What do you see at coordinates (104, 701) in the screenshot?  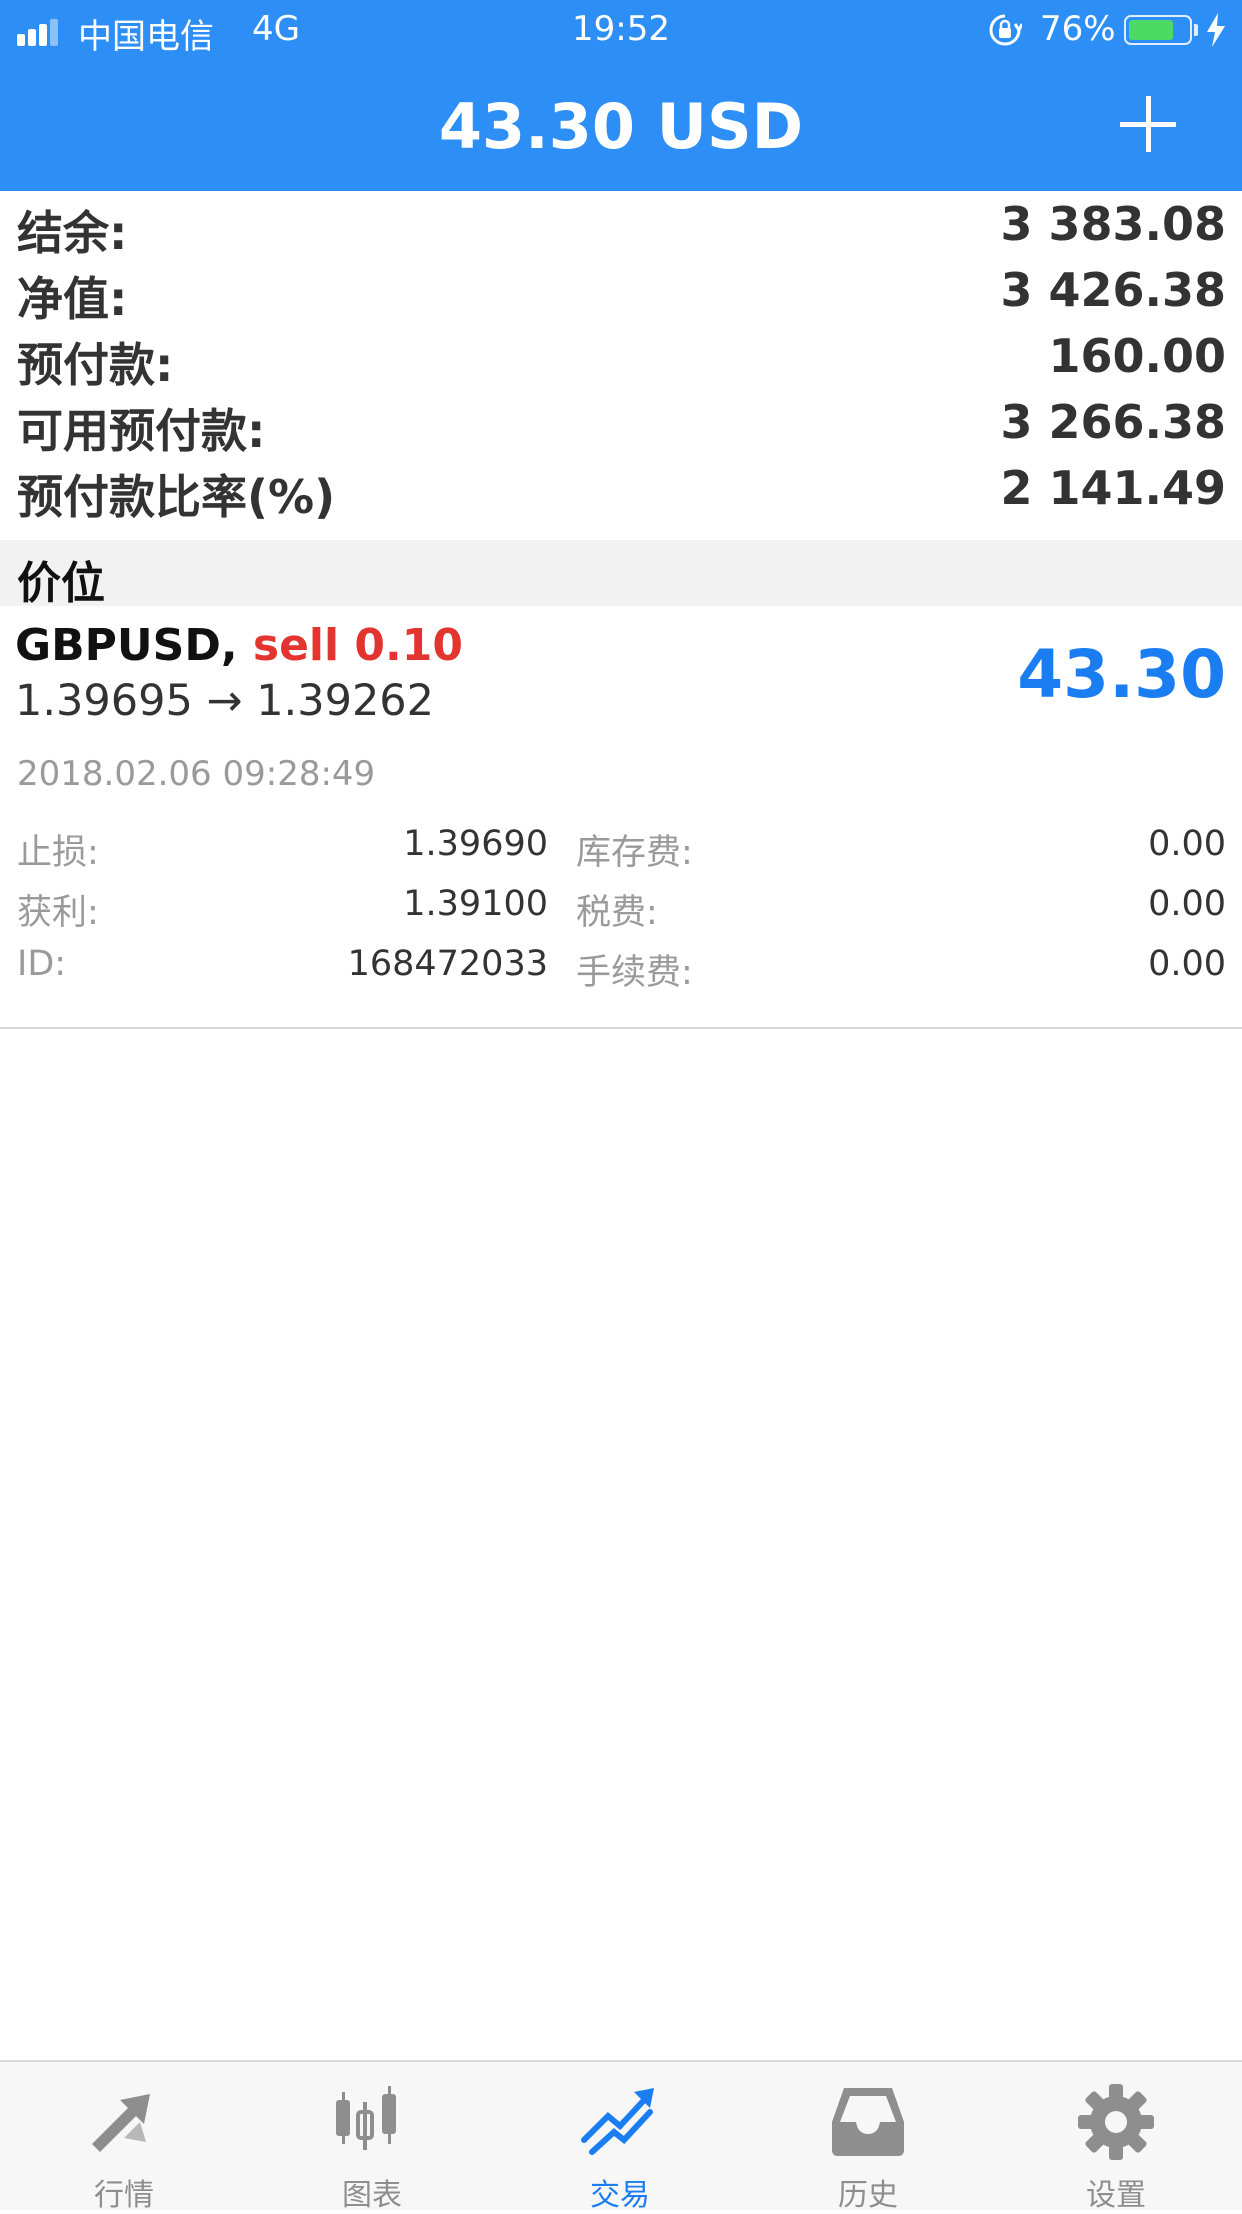 I see `open-price: 1.39695` at bounding box center [104, 701].